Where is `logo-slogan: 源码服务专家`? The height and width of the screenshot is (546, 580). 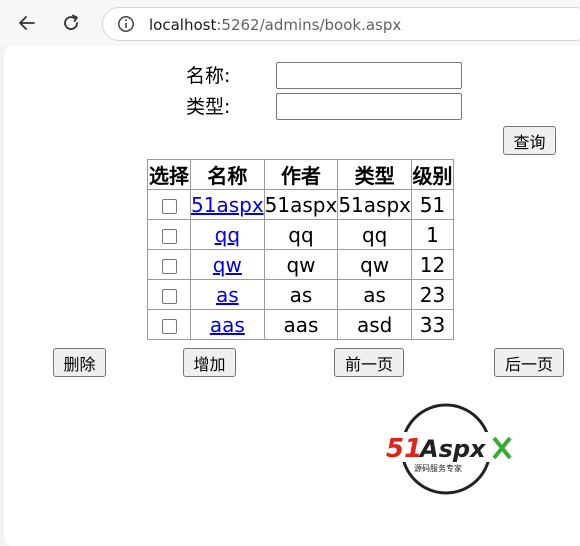
logo-slogan: 源码服务专家 is located at coordinates (438, 468).